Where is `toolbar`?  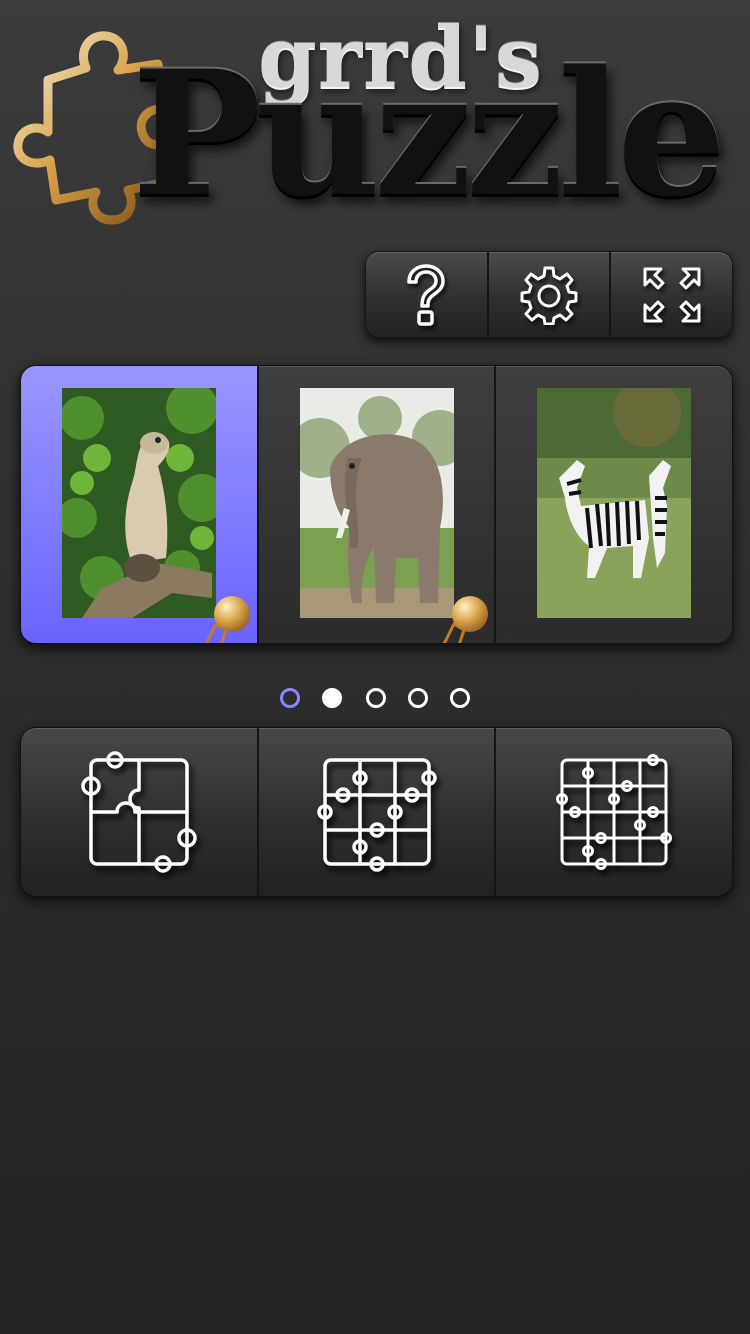
toolbar is located at coordinates (549, 294).